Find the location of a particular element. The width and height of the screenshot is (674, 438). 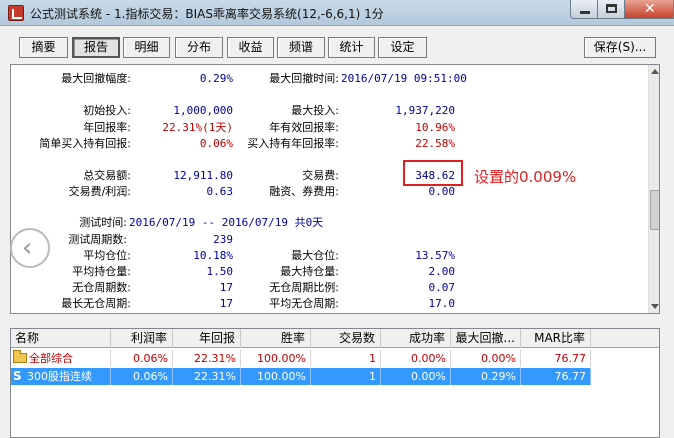

max-holding-label: 最大持仓量: is located at coordinates (309, 271).